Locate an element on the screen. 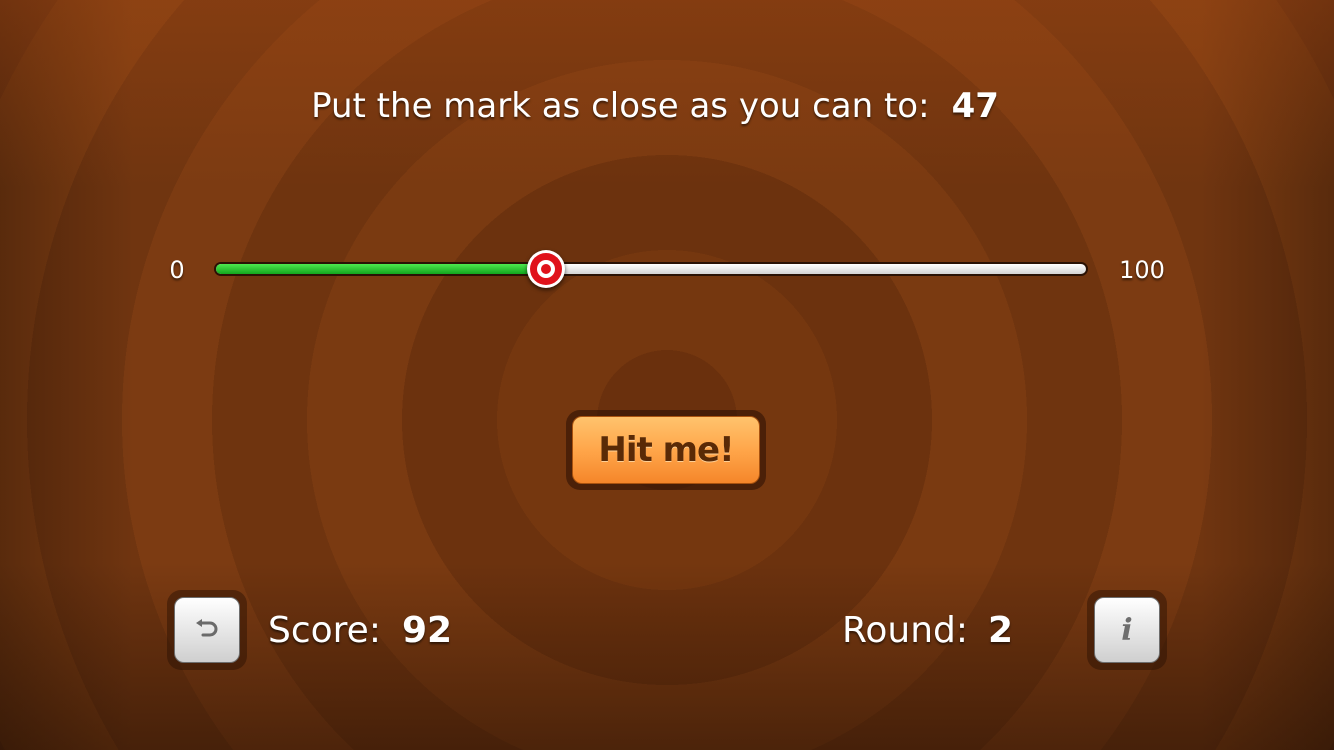  slider-min-label: 0 is located at coordinates (177, 270).